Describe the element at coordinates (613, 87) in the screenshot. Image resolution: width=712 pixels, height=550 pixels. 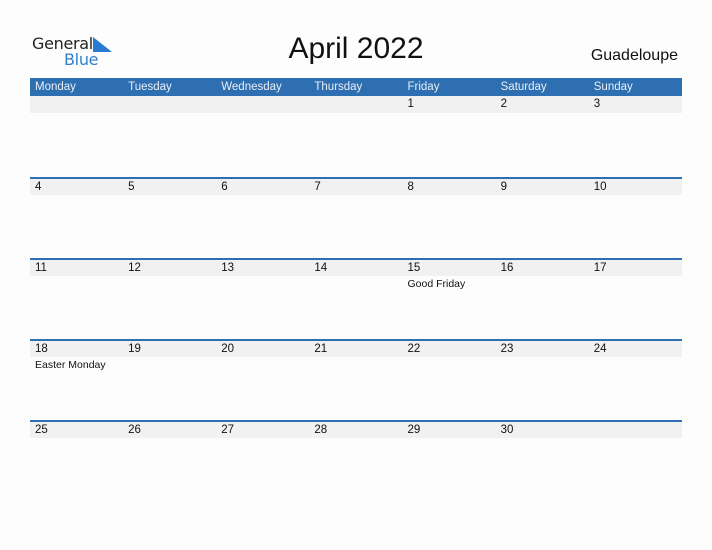
I see `weekday-sunday: Sunday` at that location.